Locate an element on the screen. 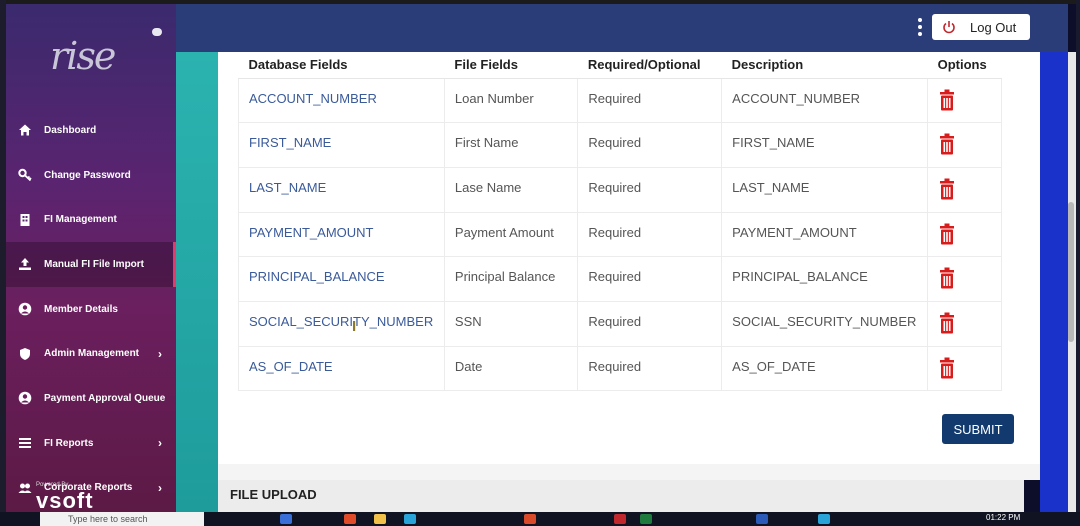 The width and height of the screenshot is (1080, 526). description-cell: AS_OF_DATE is located at coordinates (825, 368).